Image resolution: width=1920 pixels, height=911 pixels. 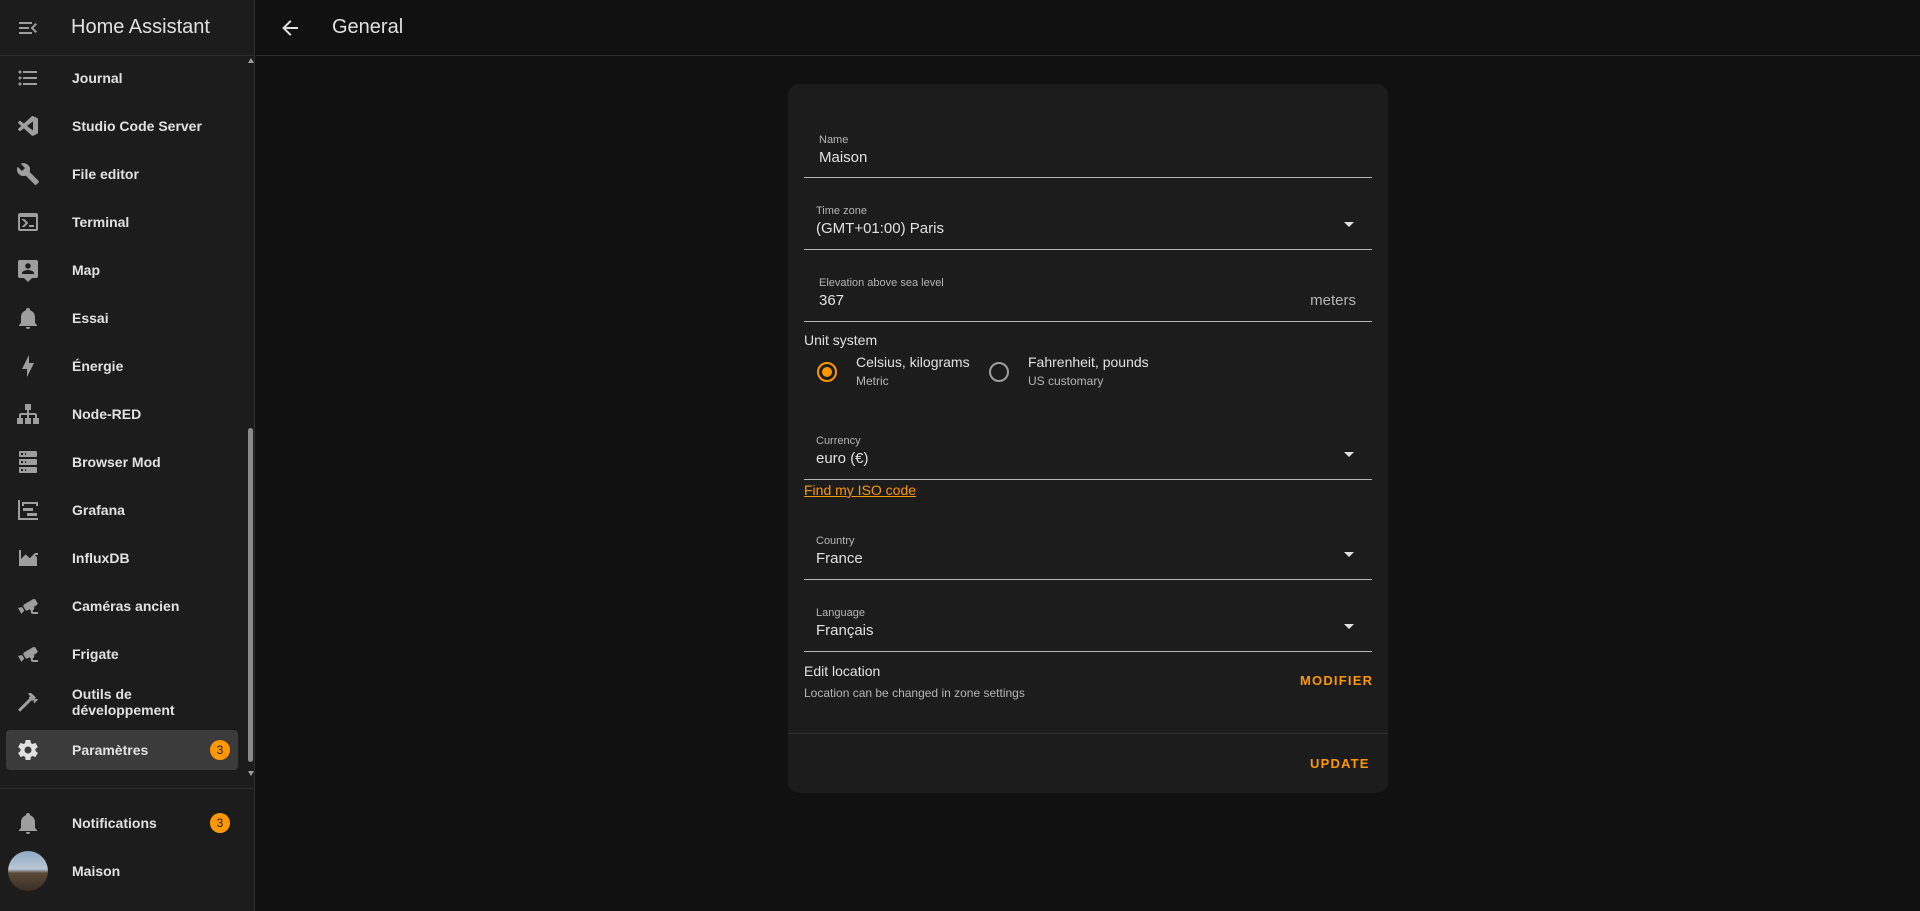 What do you see at coordinates (250, 595) in the screenshot?
I see `scroll-thumb` at bounding box center [250, 595].